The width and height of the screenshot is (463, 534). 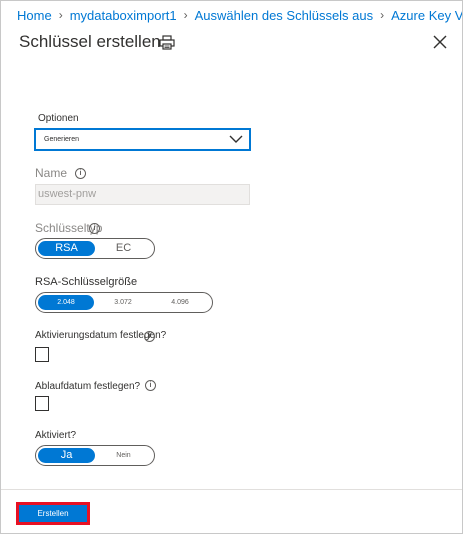 What do you see at coordinates (58, 118) in the screenshot?
I see `options-label: Optionen` at bounding box center [58, 118].